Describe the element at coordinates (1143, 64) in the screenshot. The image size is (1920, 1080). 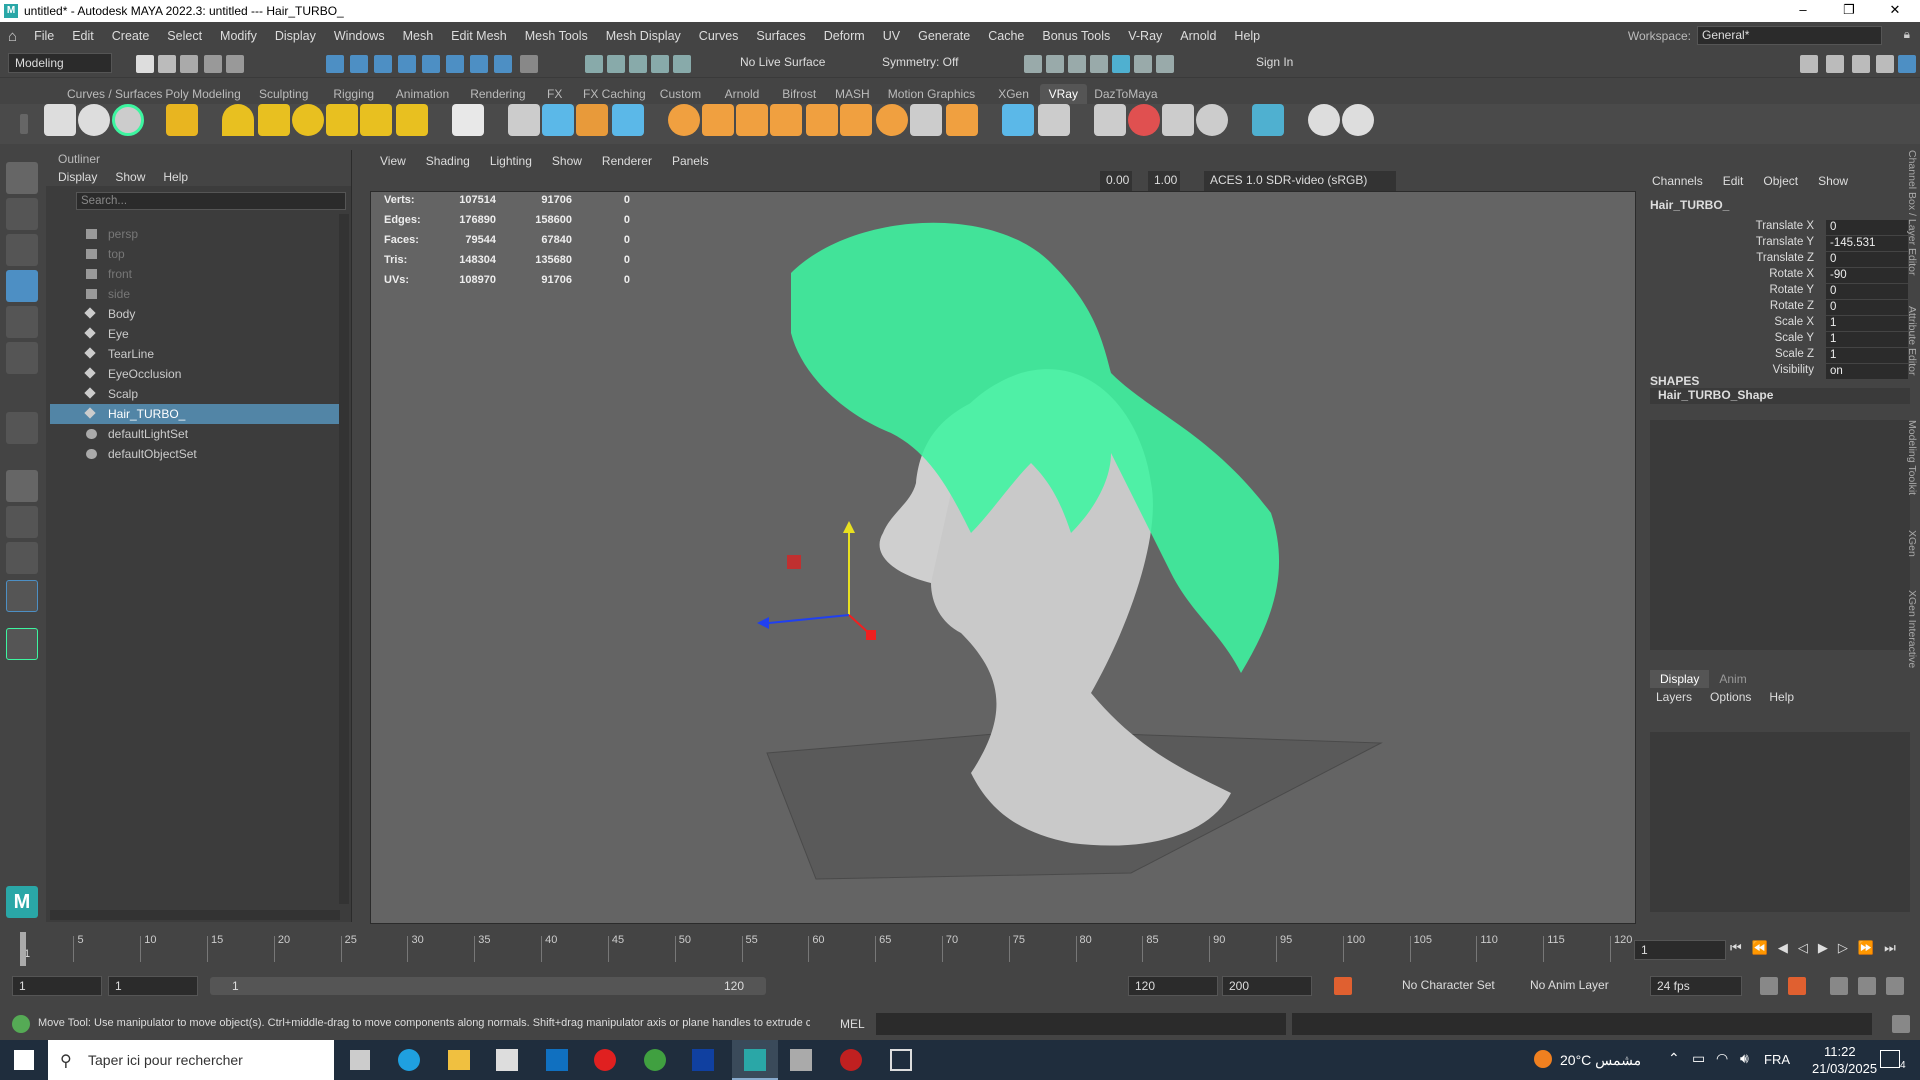
I see `light-editor-icon` at that location.